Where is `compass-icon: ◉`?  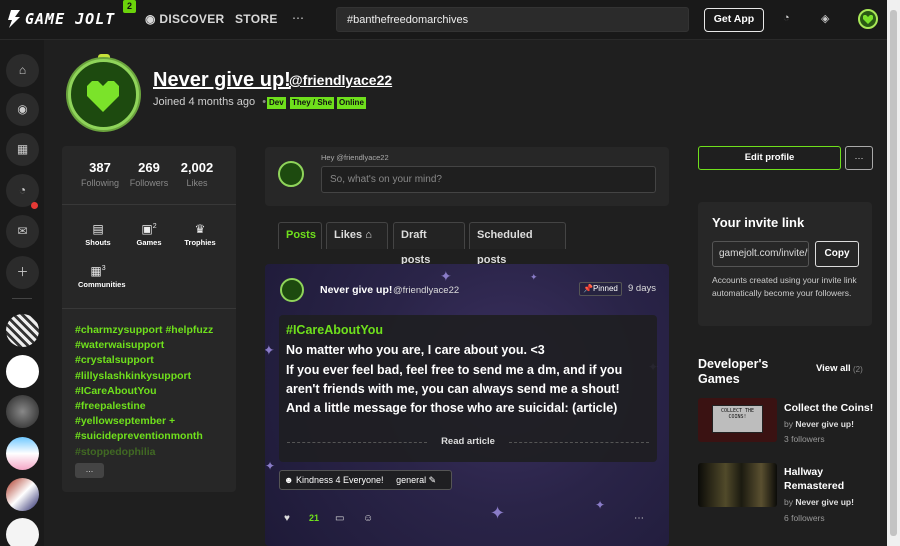
compass-icon: ◉ is located at coordinates (152, 19).